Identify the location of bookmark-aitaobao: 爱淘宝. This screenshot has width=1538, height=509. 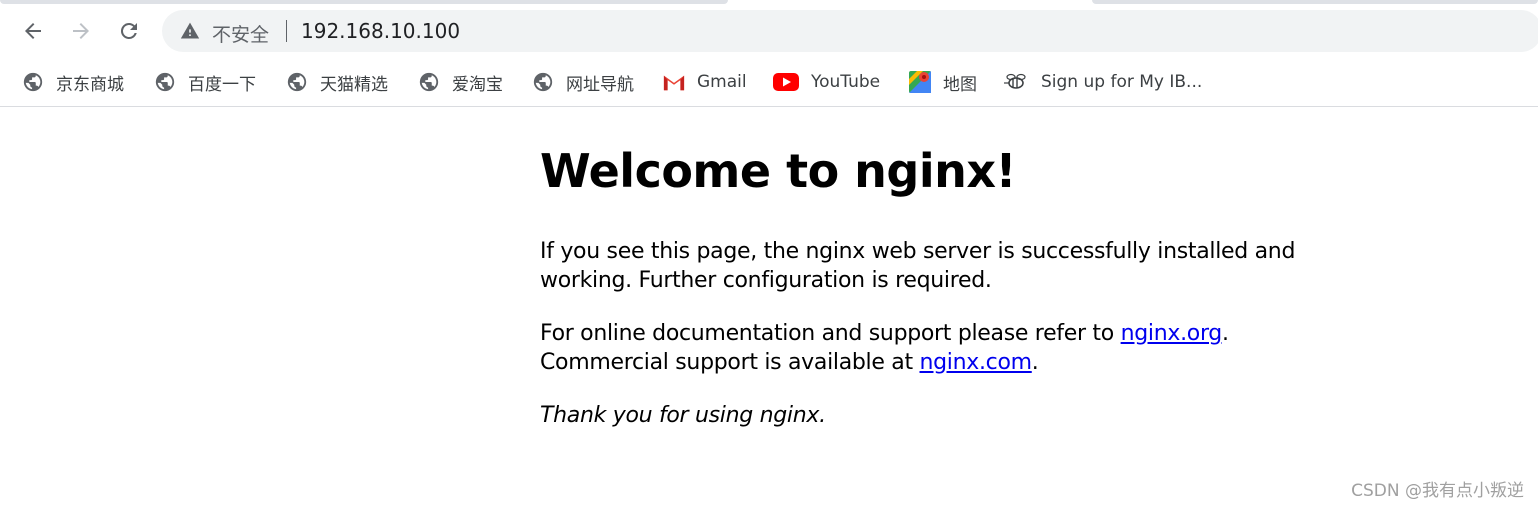
(460, 82).